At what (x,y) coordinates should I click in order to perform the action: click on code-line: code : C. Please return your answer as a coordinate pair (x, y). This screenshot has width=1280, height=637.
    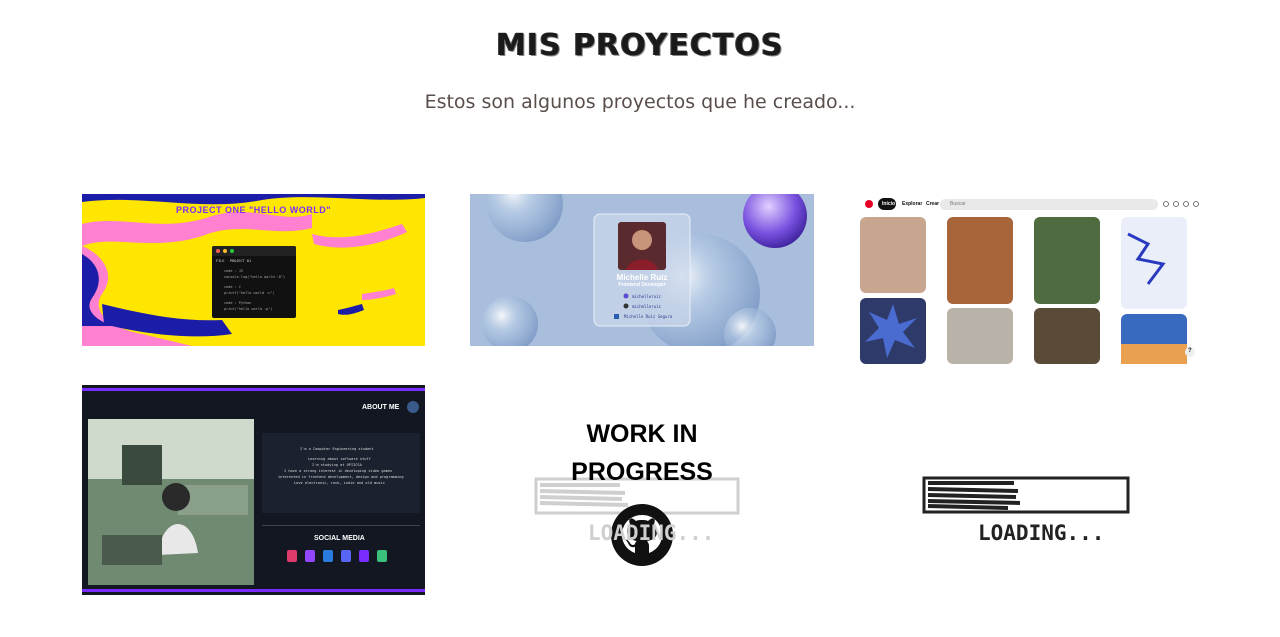
    Looking at the image, I should click on (232, 287).